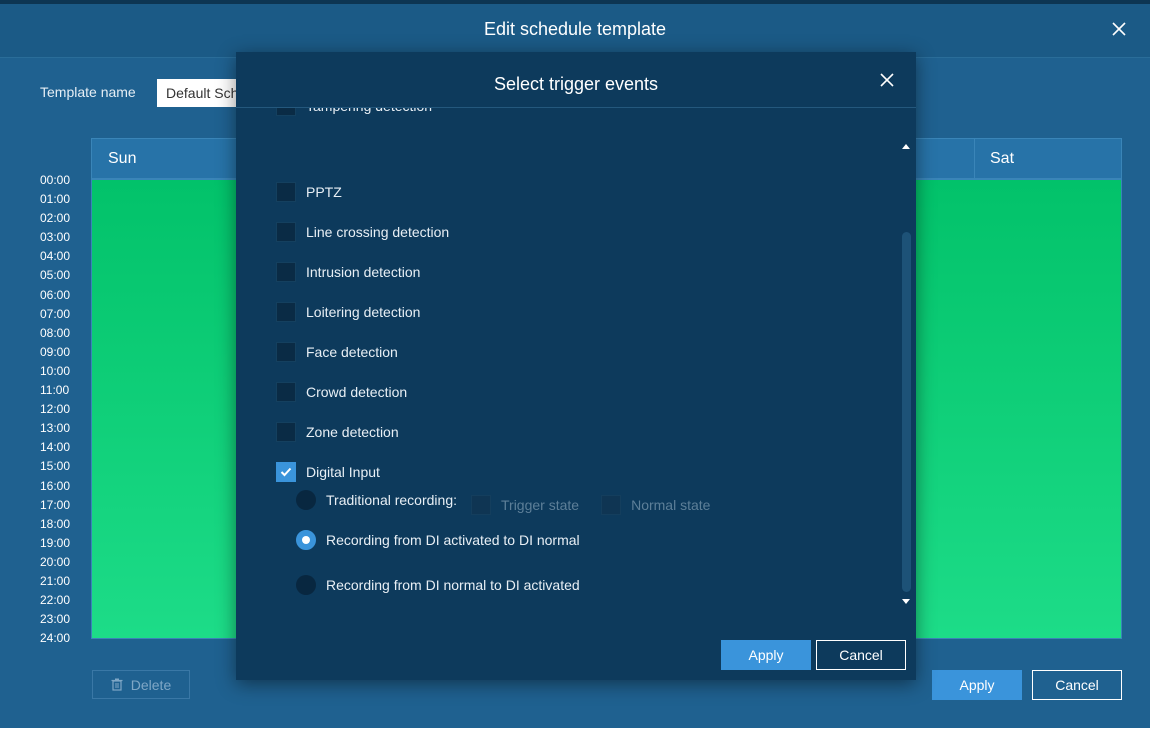  I want to click on delete-button-label: Delete, so click(151, 684).